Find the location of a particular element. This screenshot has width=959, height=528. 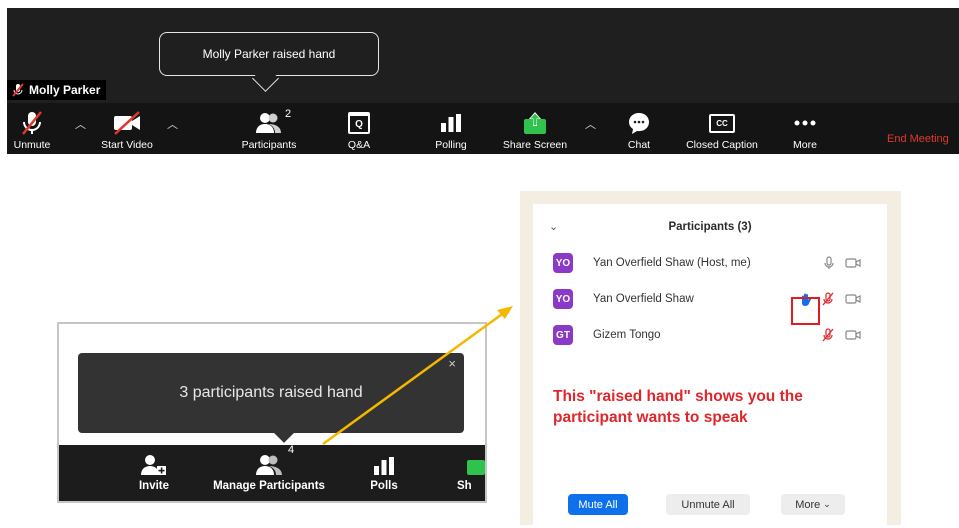

more-button: More is located at coordinates (805, 128).